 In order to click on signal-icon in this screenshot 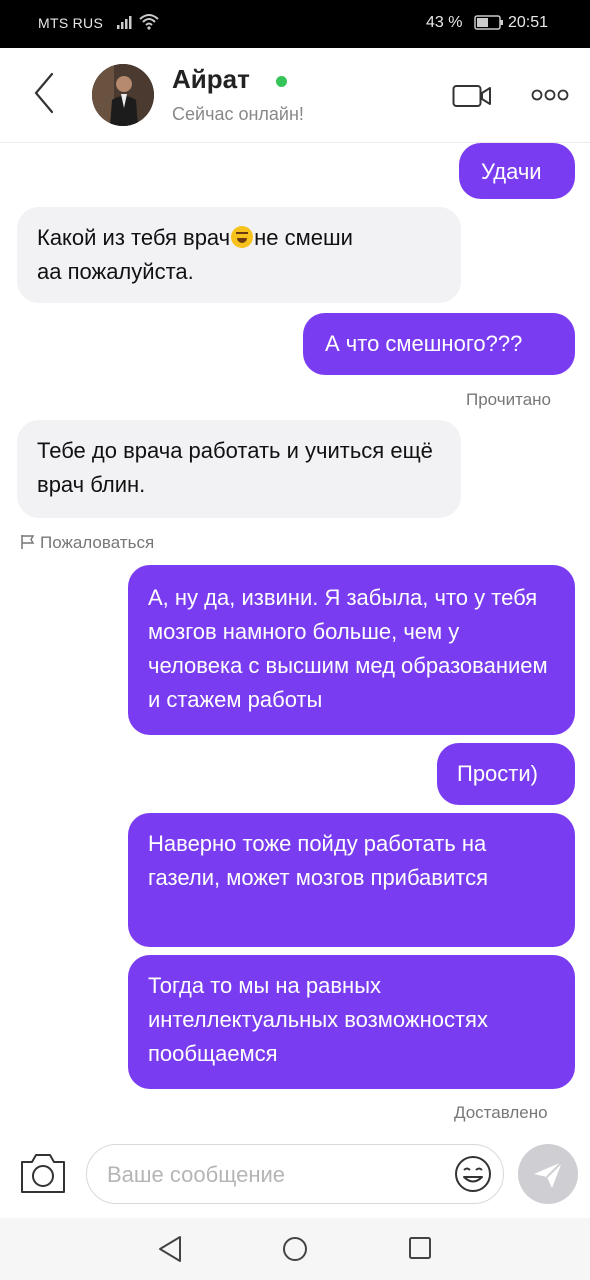, I will do `click(124, 22)`.